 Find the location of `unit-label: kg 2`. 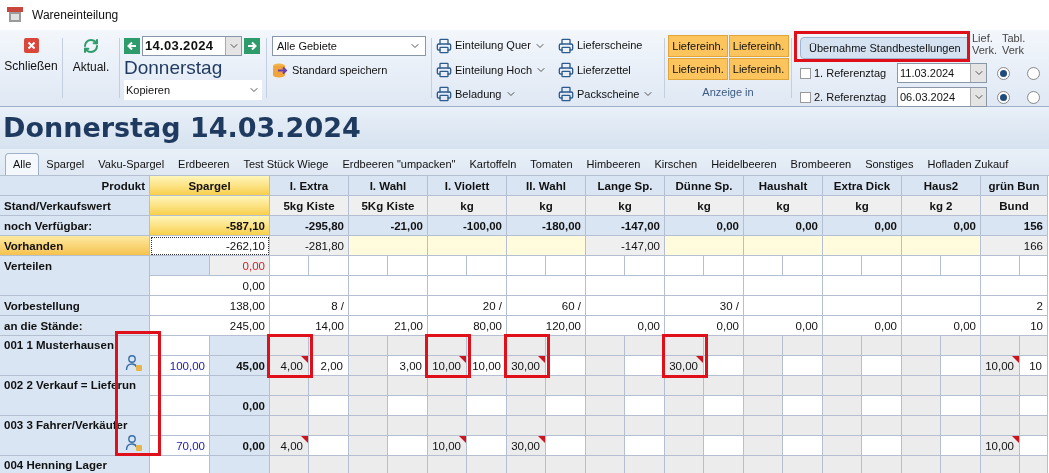

unit-label: kg 2 is located at coordinates (941, 206).